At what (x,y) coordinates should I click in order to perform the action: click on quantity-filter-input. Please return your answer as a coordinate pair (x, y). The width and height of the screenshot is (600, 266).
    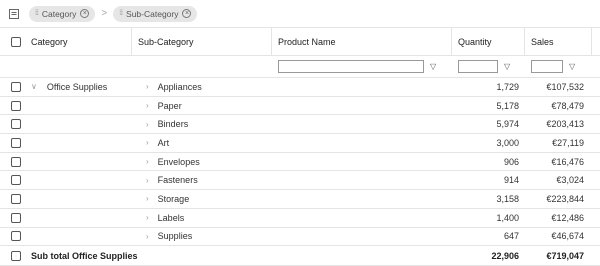
    Looking at the image, I should click on (478, 66).